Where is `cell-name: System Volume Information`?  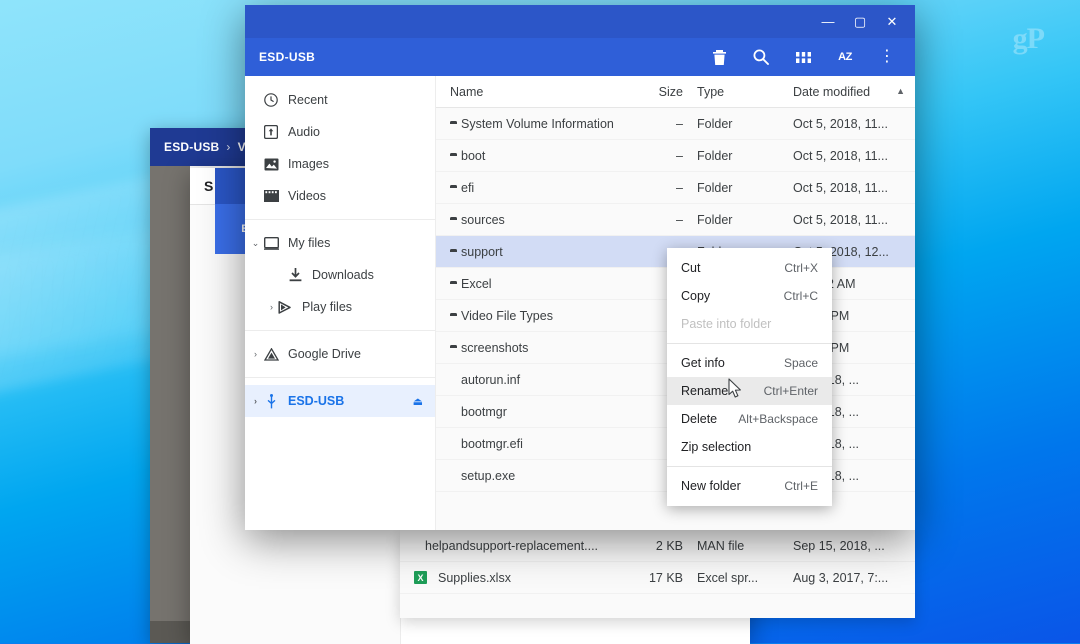
cell-name: System Volume Information is located at coordinates (526, 124).